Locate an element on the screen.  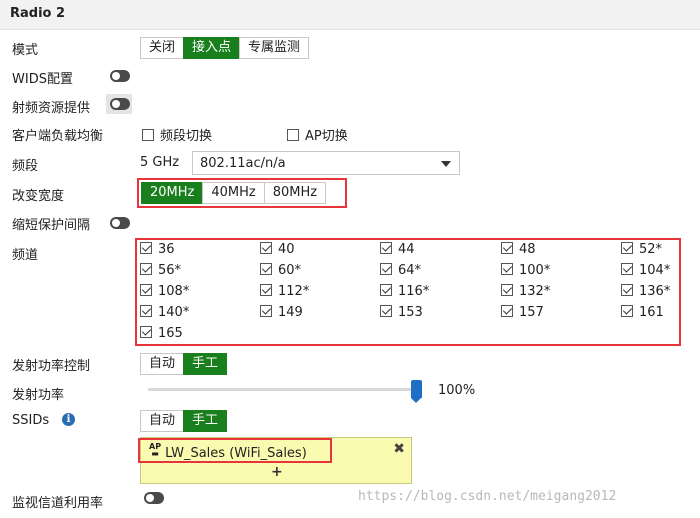
channel-label: 频道 is located at coordinates (25, 255).